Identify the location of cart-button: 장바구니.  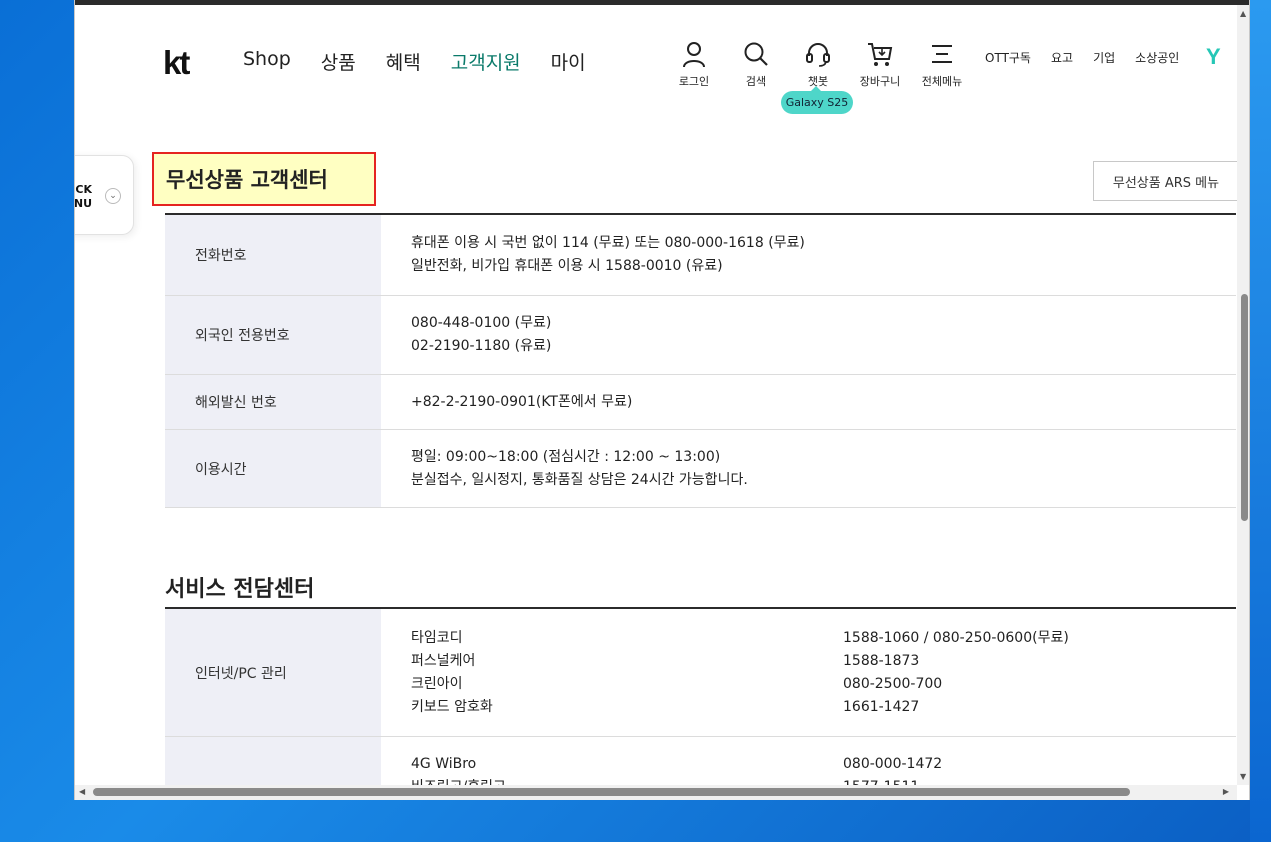
(880, 64).